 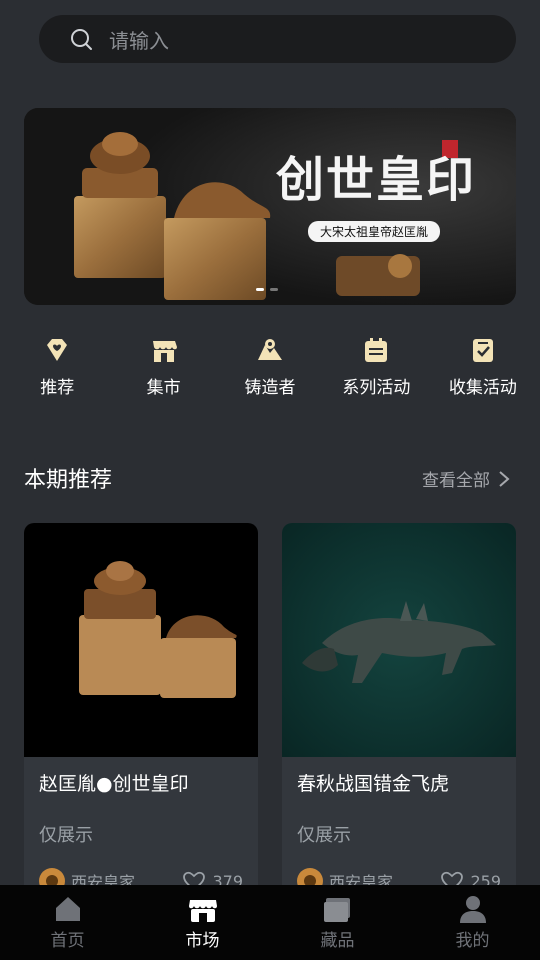 I want to click on home-icon, so click(x=67, y=909).